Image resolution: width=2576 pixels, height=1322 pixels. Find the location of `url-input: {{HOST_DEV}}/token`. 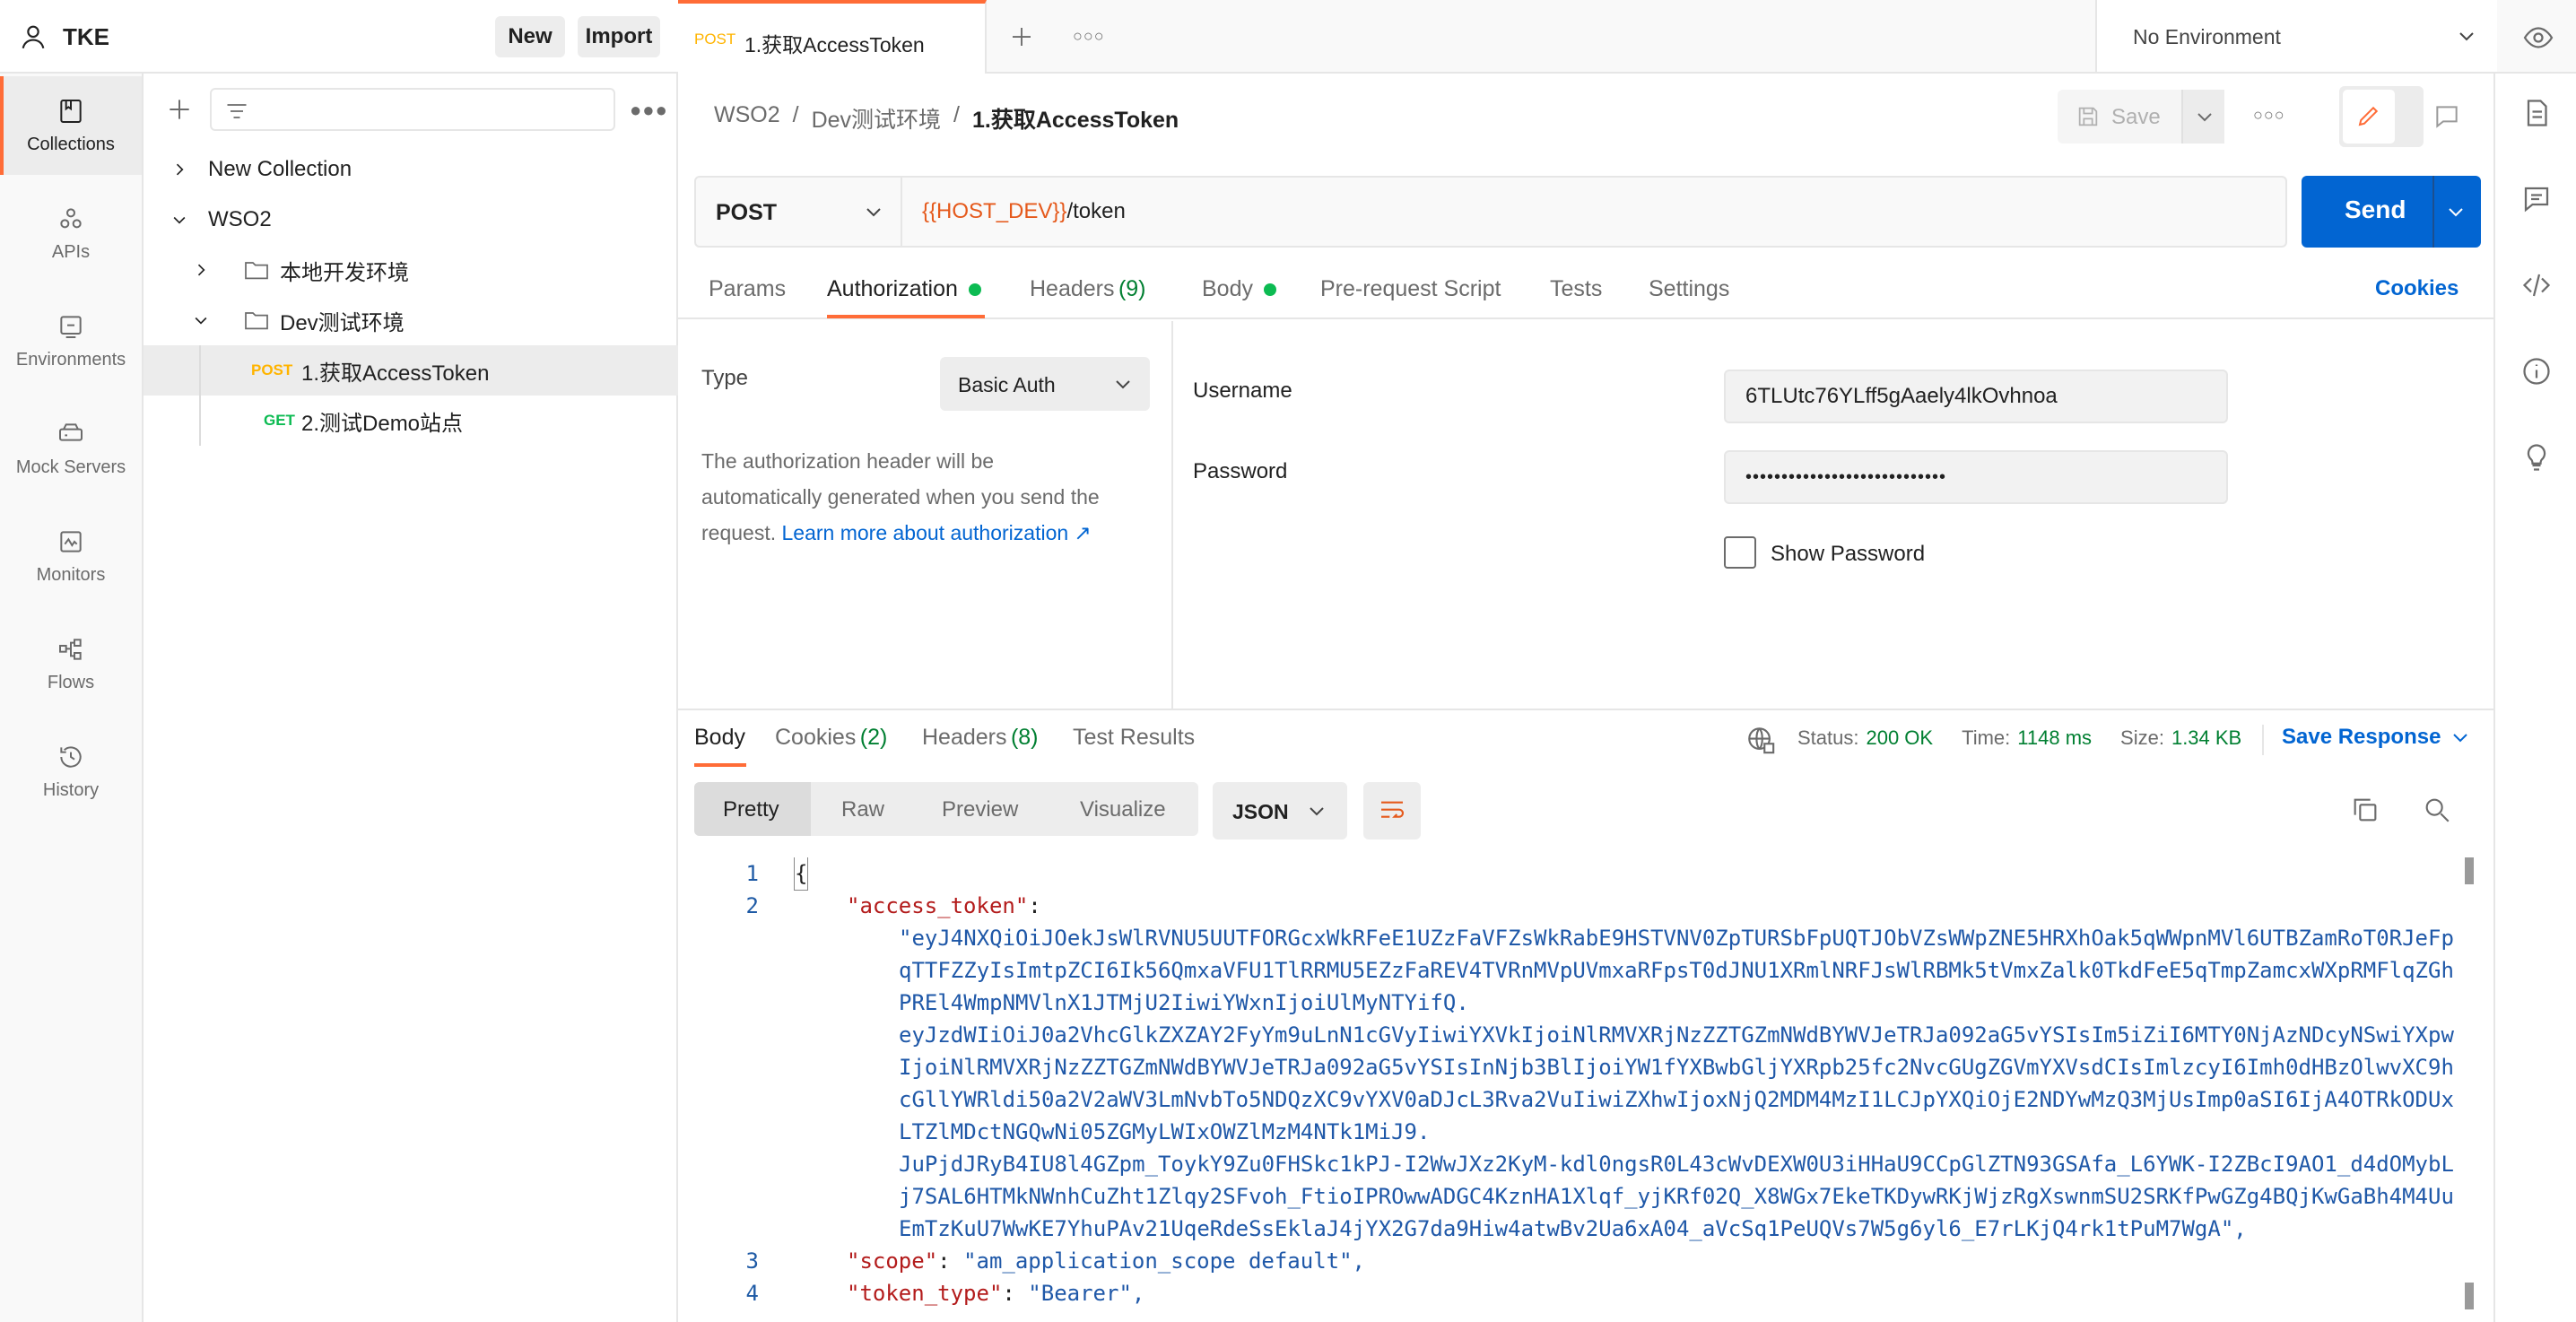

url-input: {{HOST_DEV}}/token is located at coordinates (1024, 211).